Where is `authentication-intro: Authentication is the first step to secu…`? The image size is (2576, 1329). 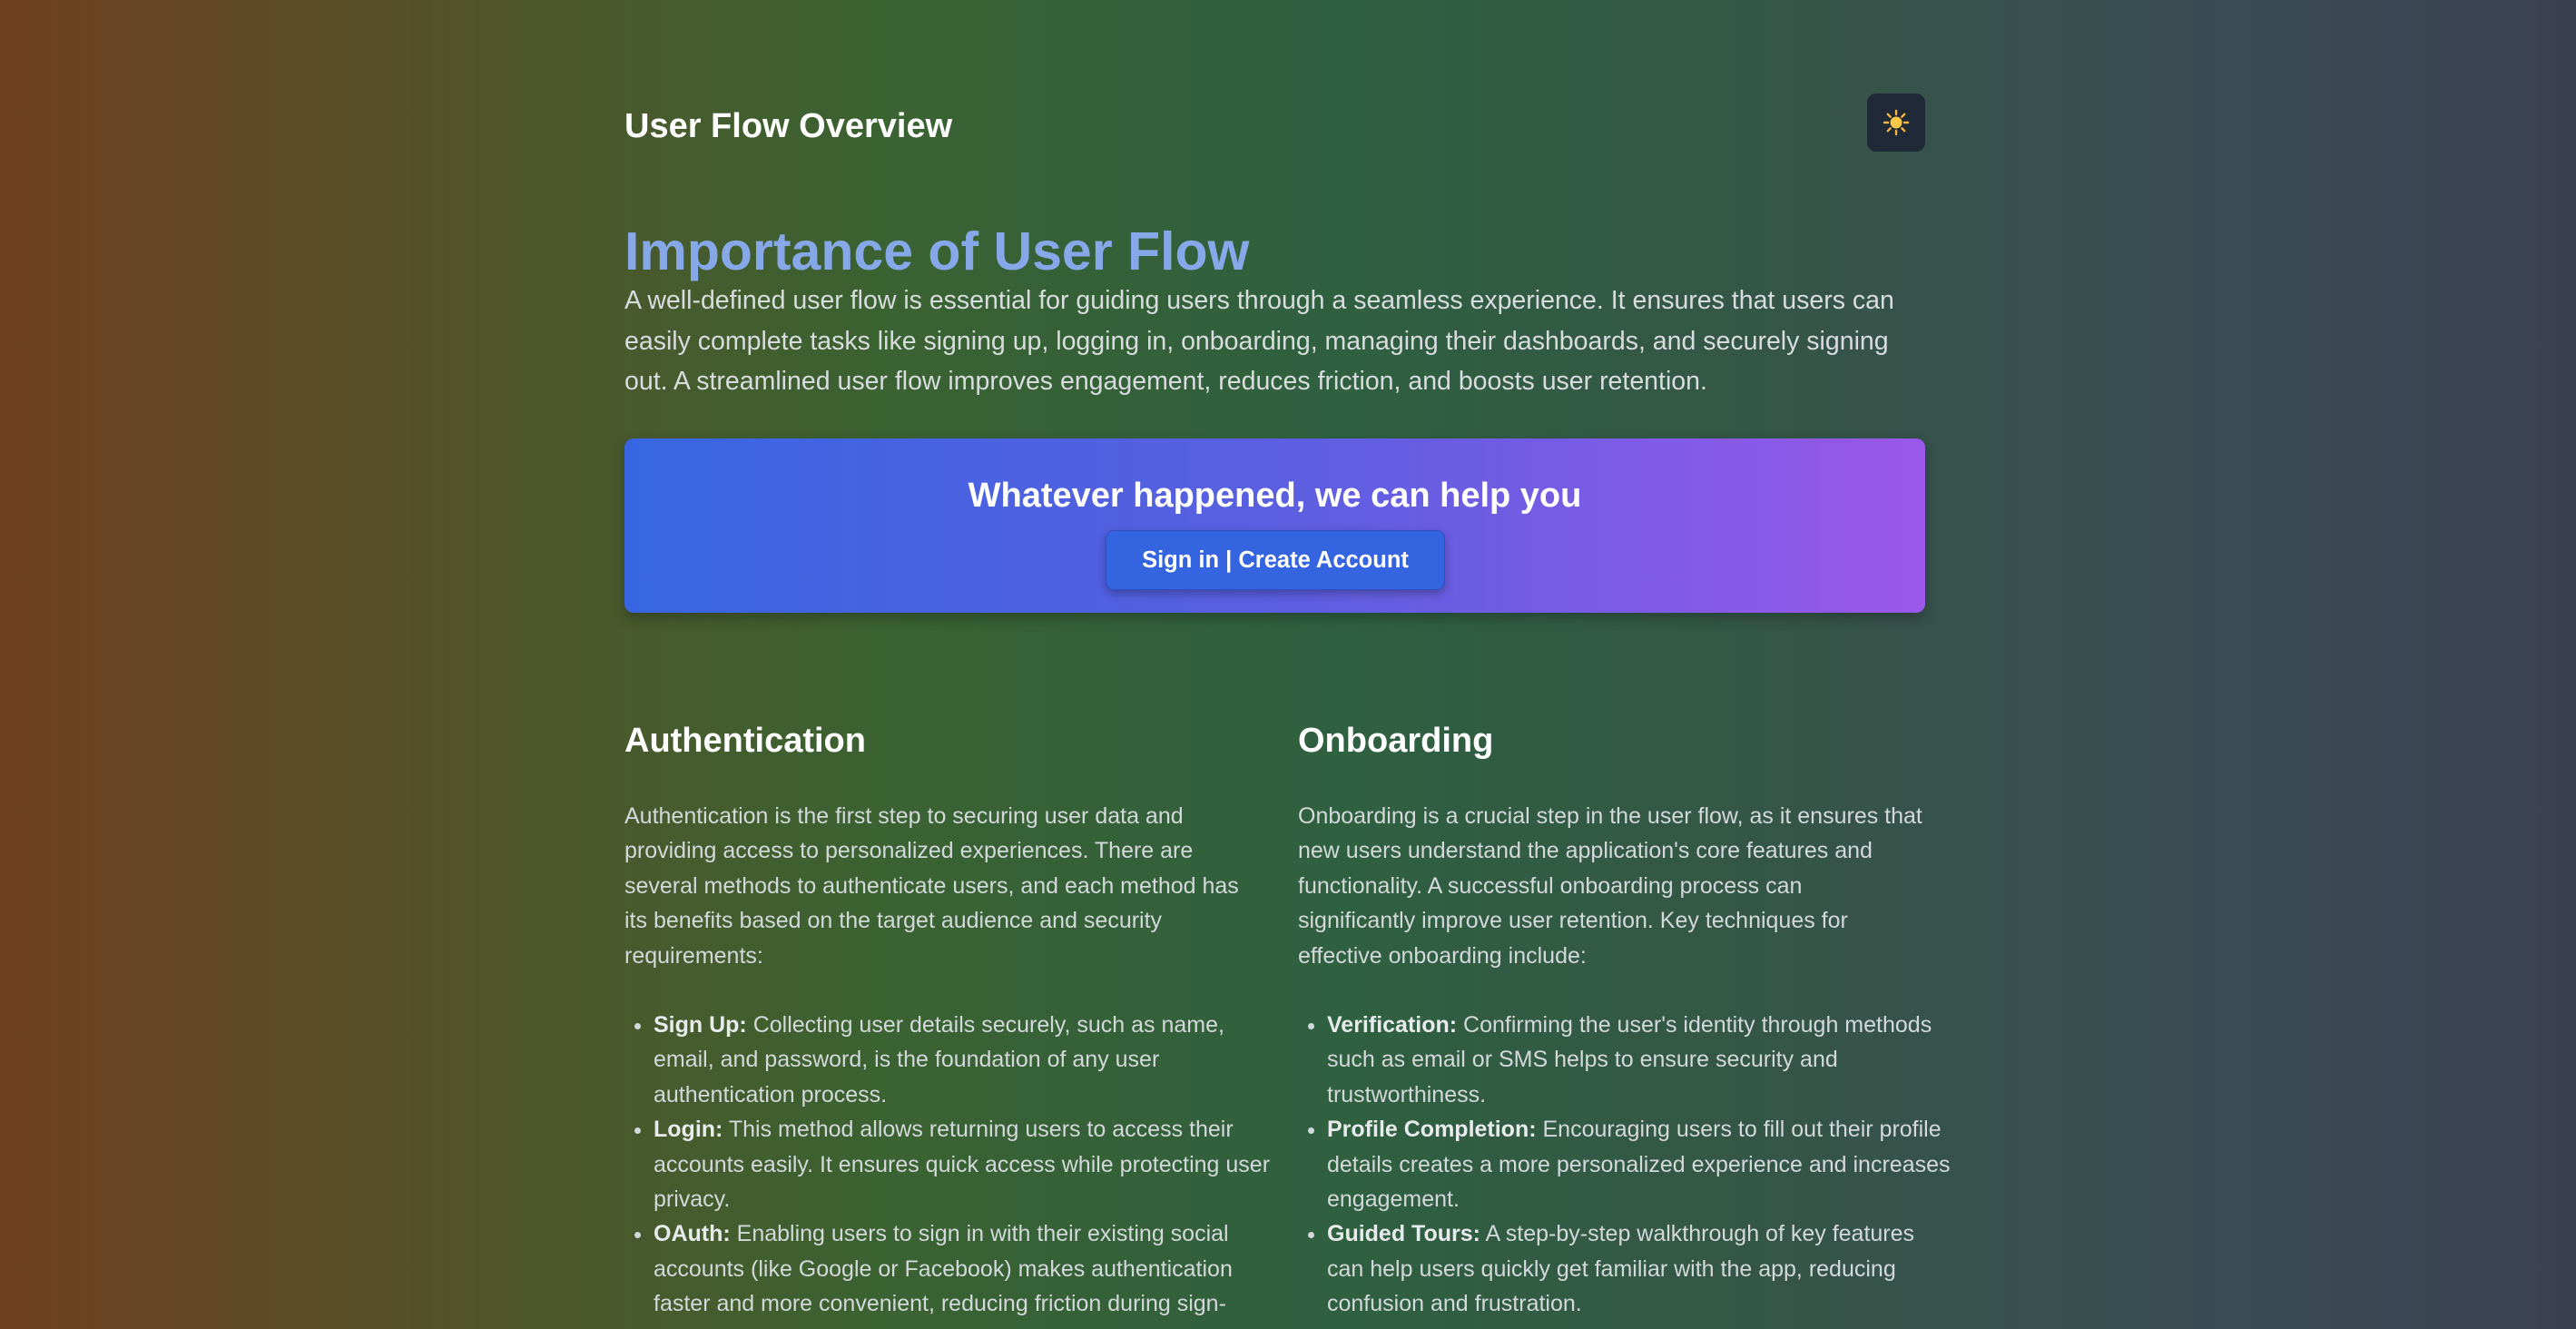 authentication-intro: Authentication is the first step to secu… is located at coordinates (931, 886).